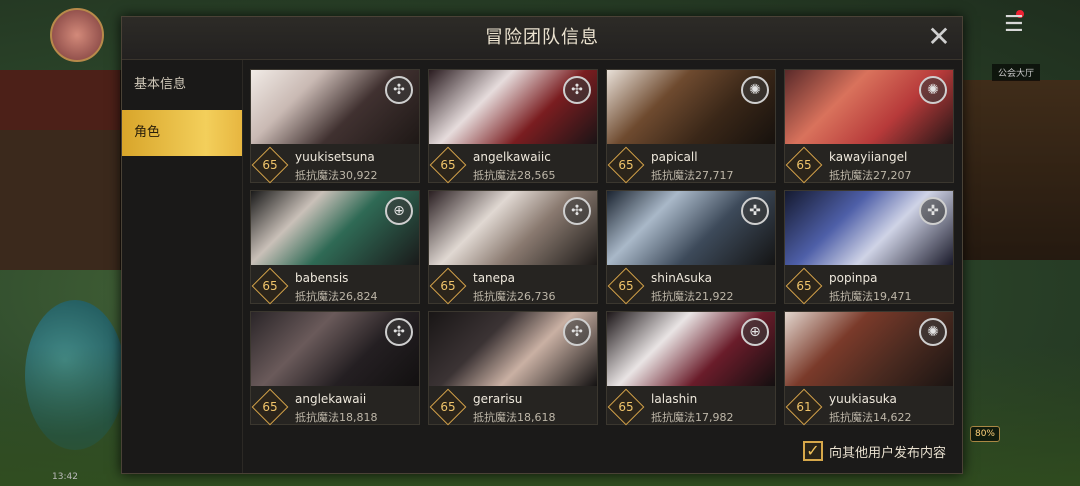  I want to click on character-name: anglekawaii, so click(331, 399).